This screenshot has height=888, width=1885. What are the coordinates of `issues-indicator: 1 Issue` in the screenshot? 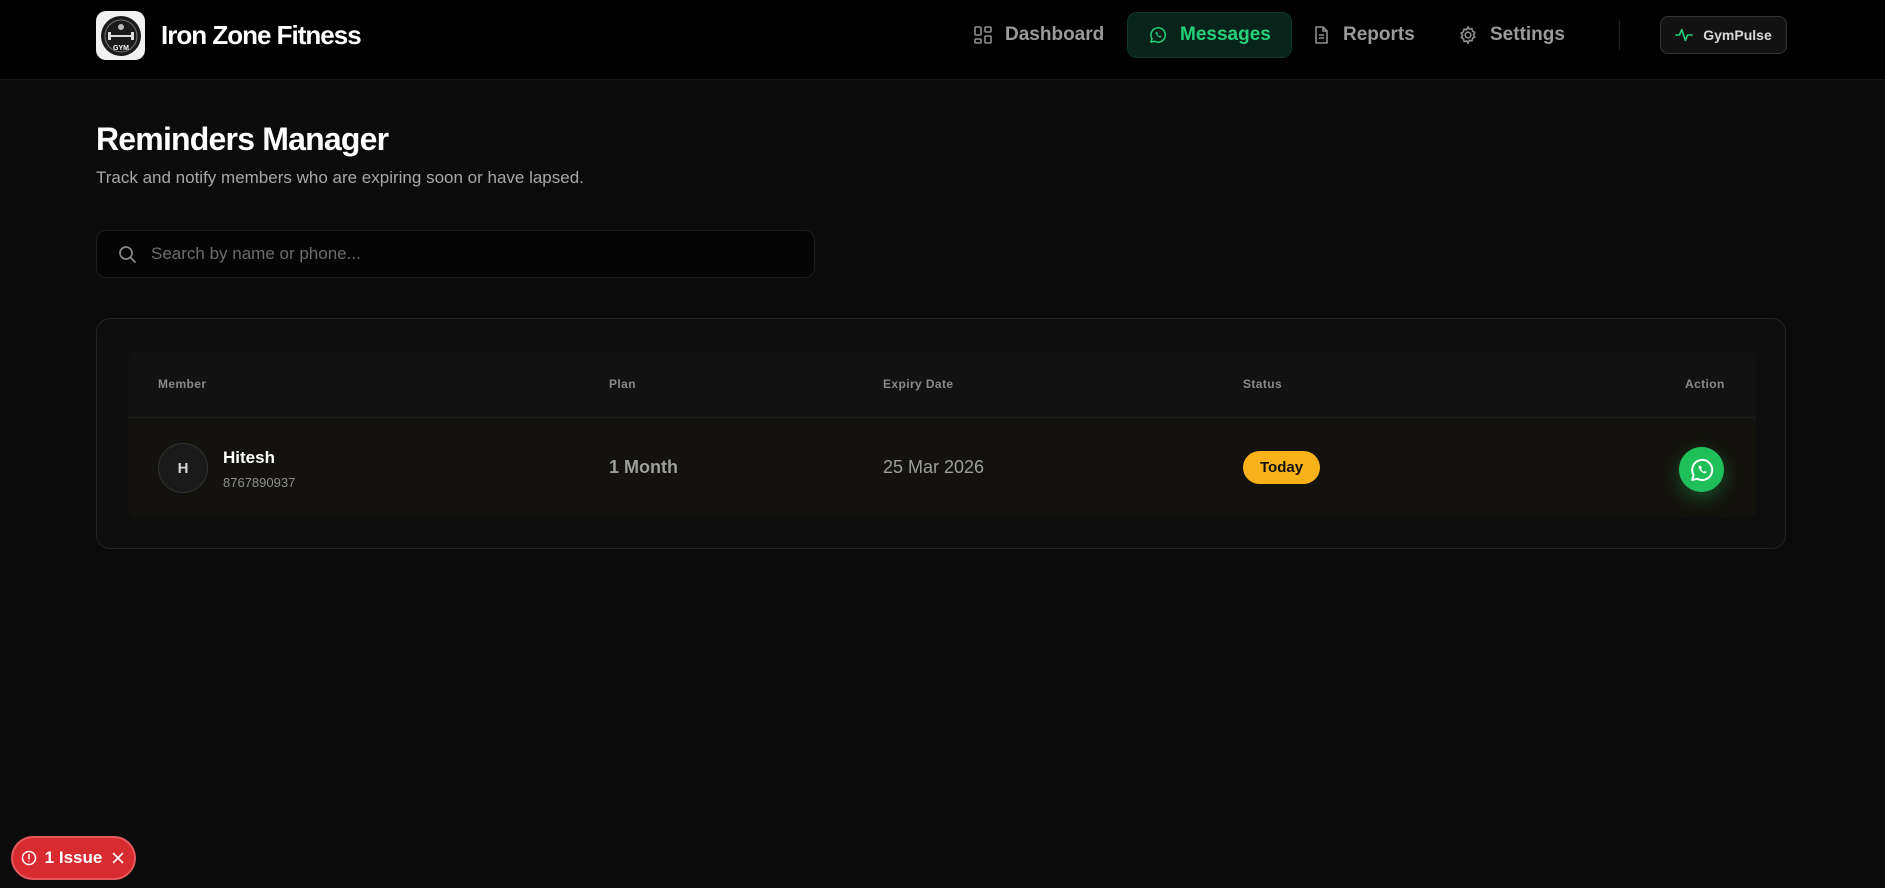 It's located at (73, 858).